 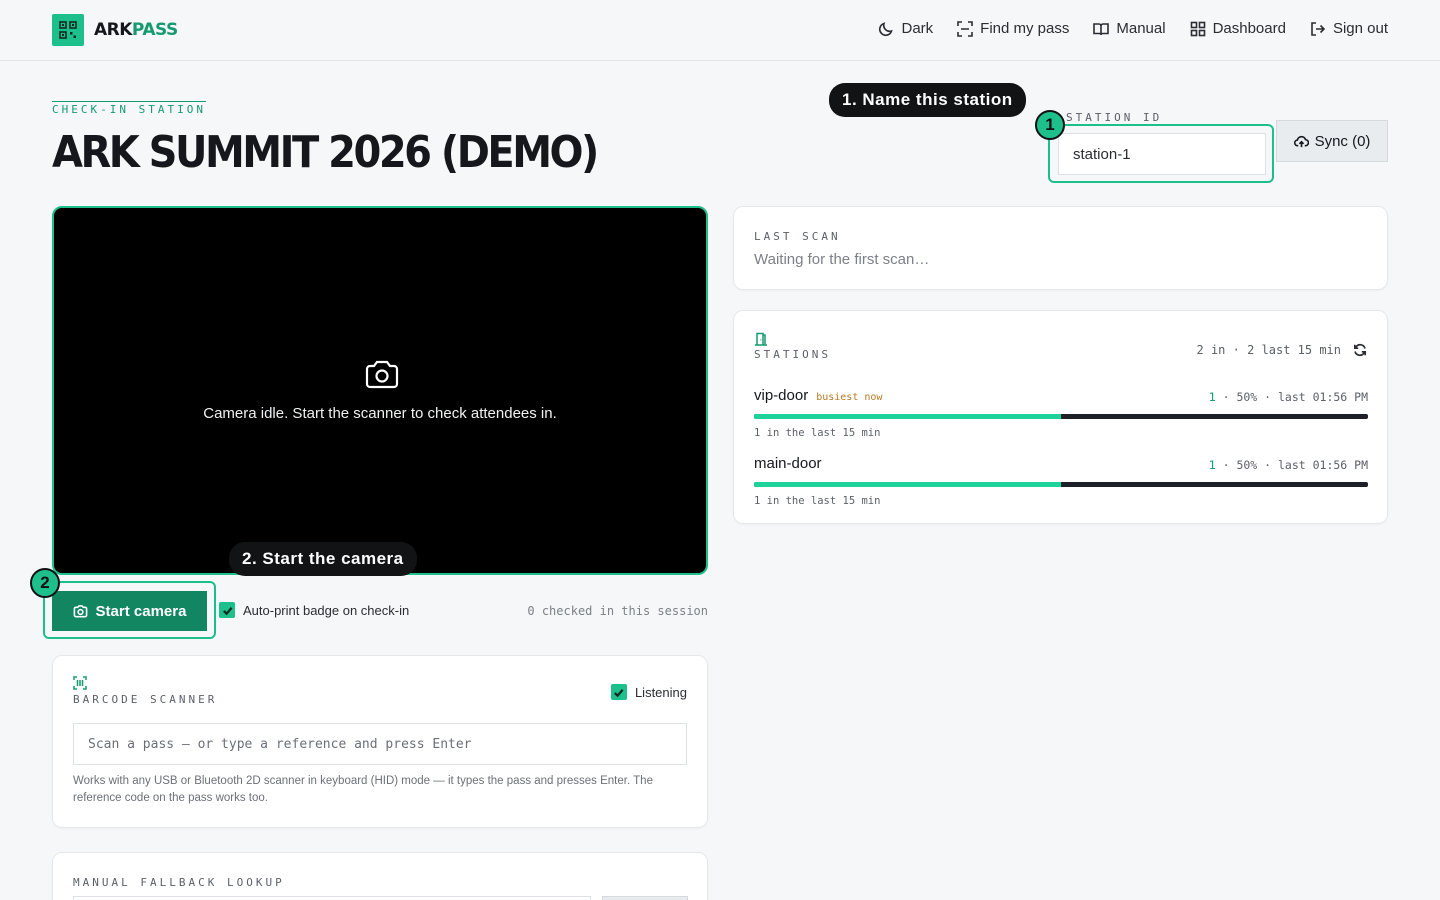 I want to click on logo-text: ARKPASS, so click(x=136, y=30).